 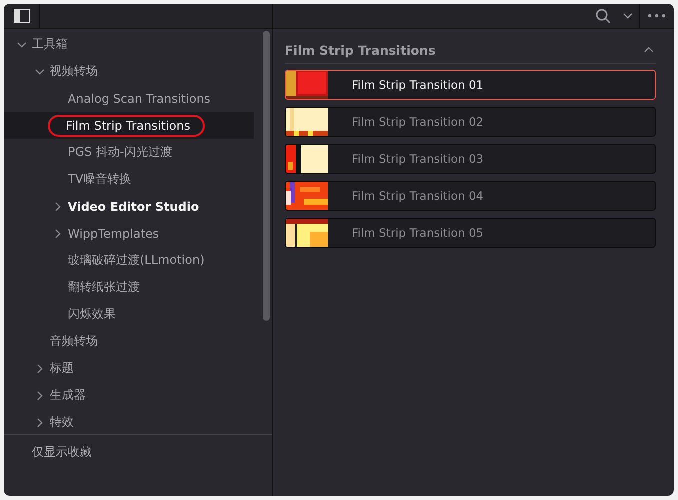 What do you see at coordinates (129, 314) in the screenshot?
I see `tree-item: 闪烁效果` at bounding box center [129, 314].